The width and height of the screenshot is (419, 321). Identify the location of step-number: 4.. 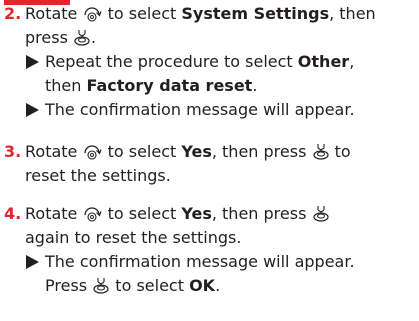
(13, 213).